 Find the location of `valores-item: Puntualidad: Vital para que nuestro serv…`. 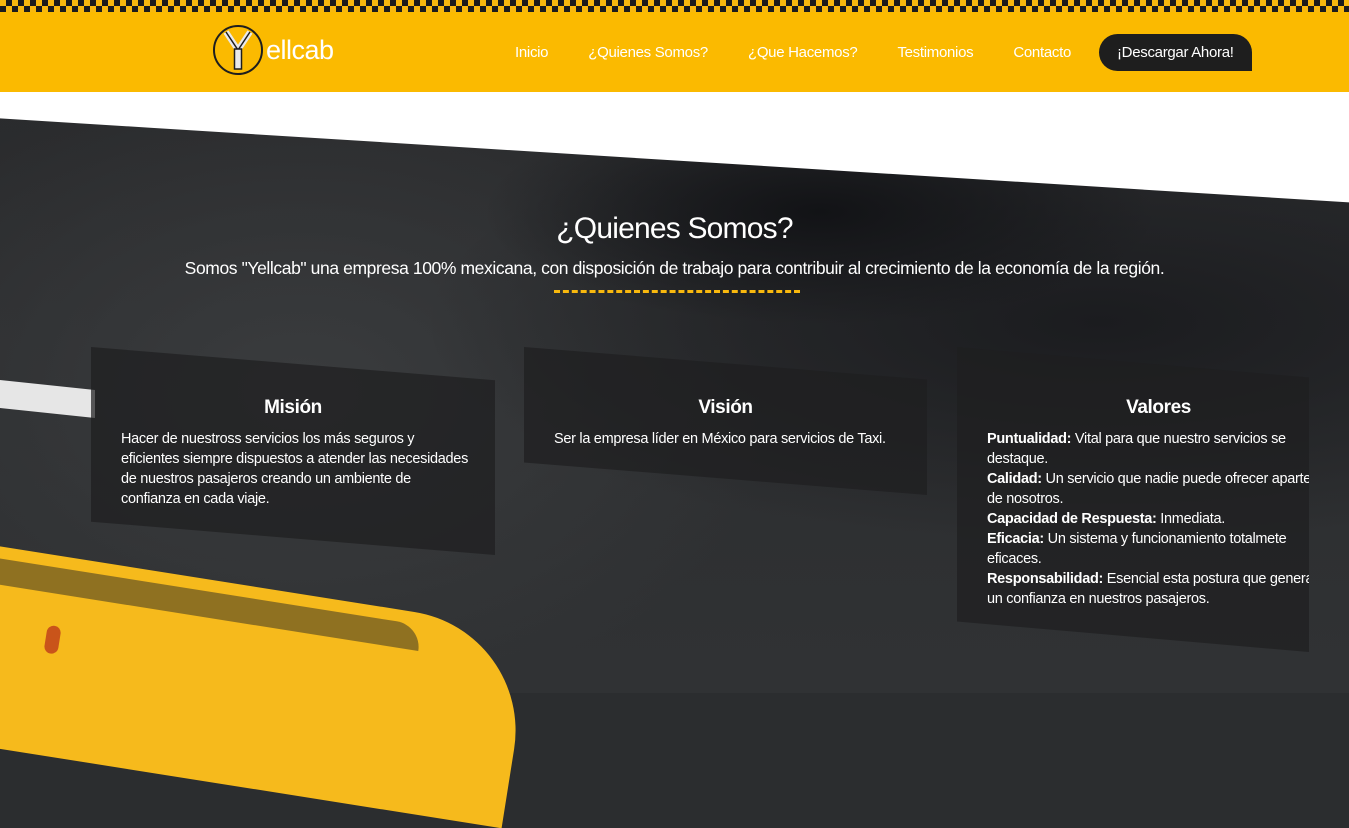

valores-item: Puntualidad: Vital para que nuestro serv… is located at coordinates (1136, 449).